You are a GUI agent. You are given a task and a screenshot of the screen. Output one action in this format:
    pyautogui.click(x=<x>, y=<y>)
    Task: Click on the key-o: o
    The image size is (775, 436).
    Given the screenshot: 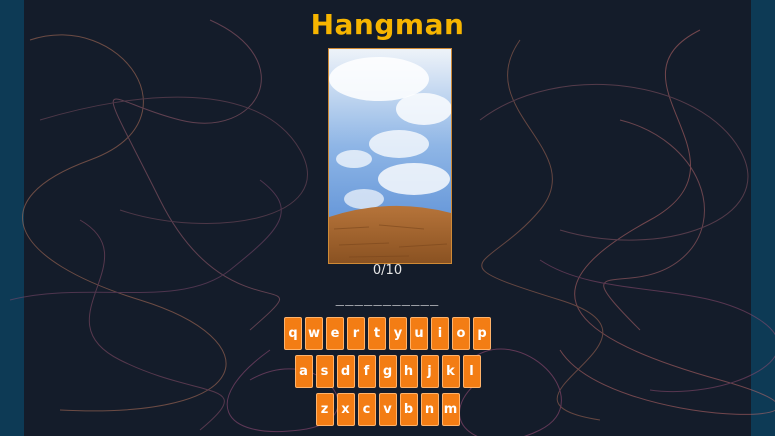 What is the action you would take?
    pyautogui.click(x=461, y=333)
    